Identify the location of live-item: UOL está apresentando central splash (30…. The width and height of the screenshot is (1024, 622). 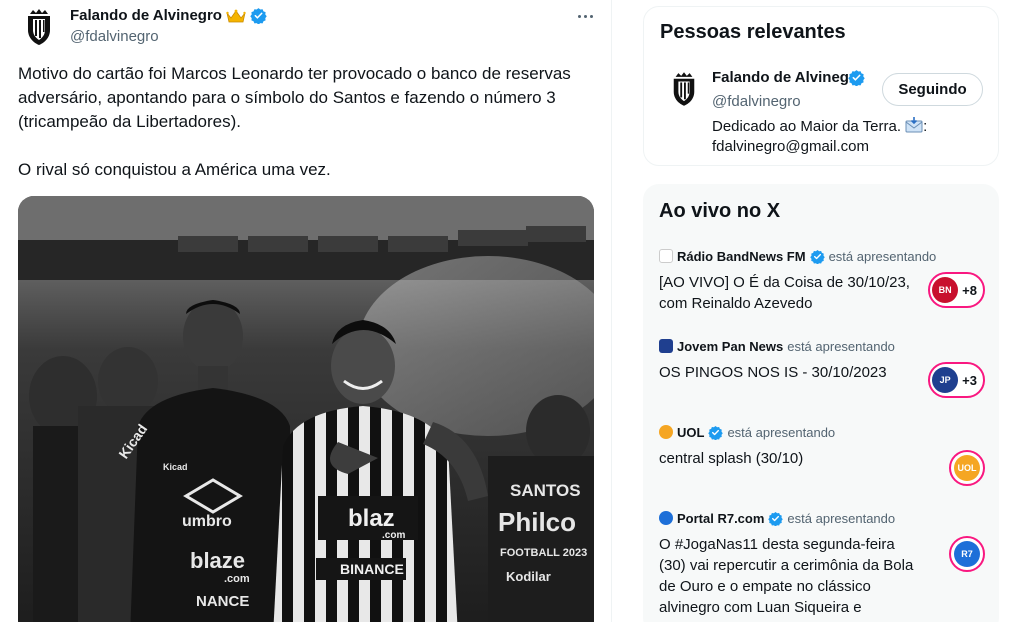
(824, 446).